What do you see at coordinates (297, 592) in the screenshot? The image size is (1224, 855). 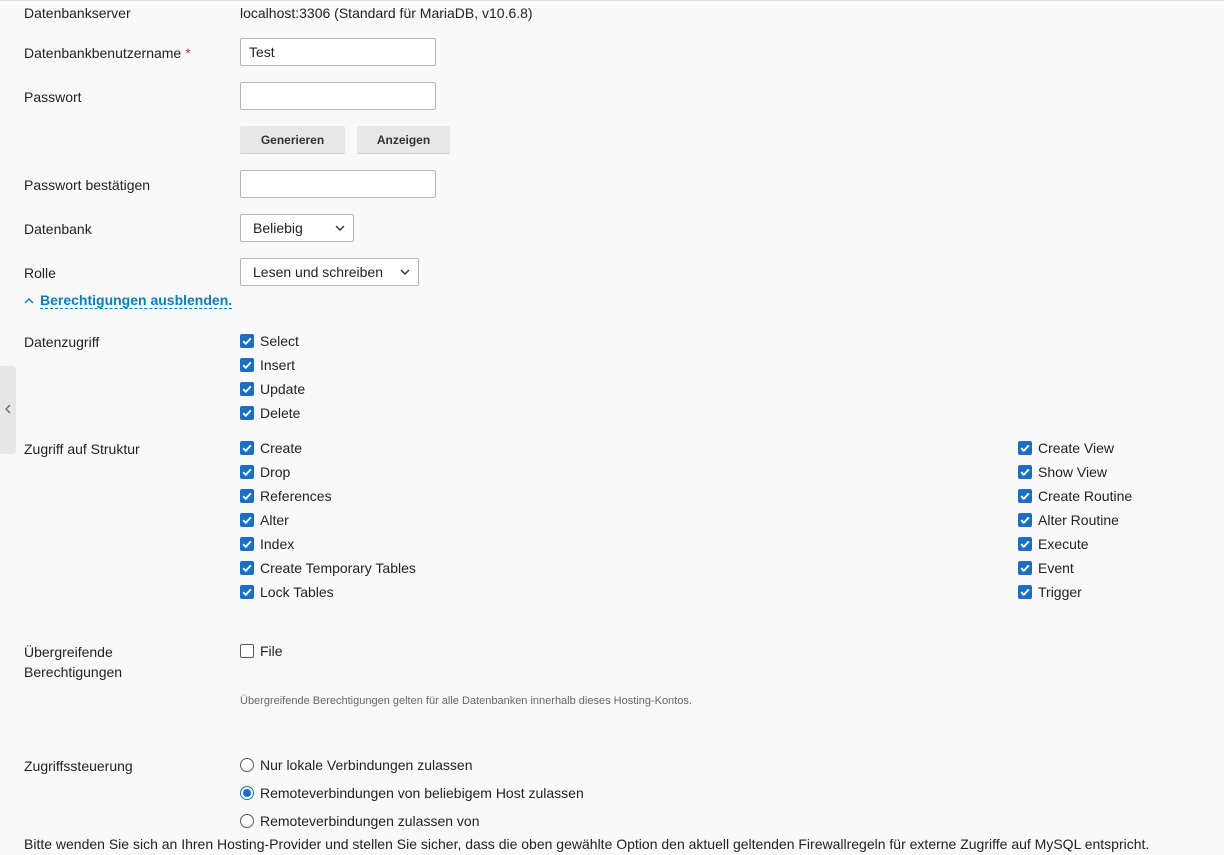 I see `checkbox-label: Lock Tables` at bounding box center [297, 592].